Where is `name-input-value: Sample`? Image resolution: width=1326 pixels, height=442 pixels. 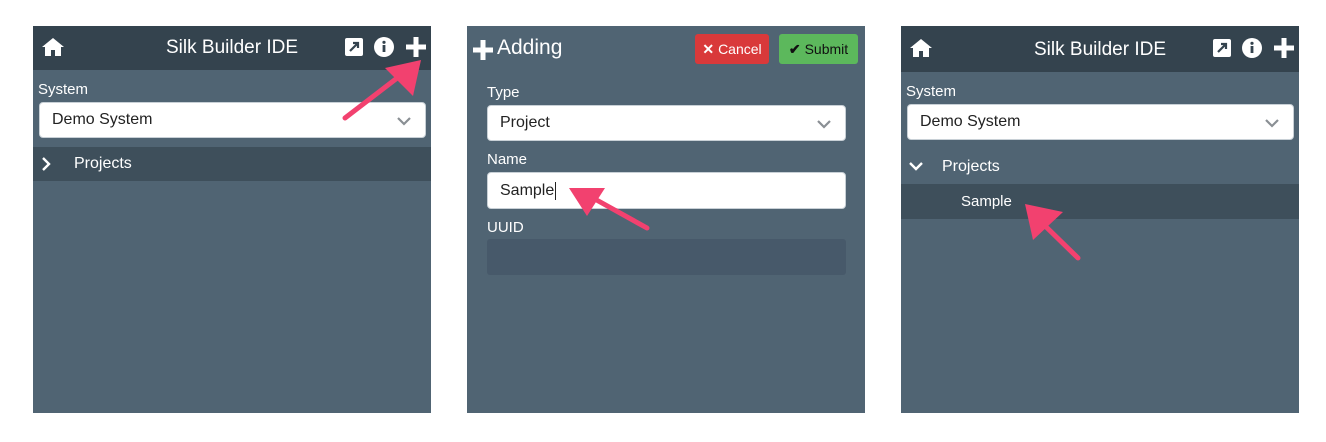
name-input-value: Sample is located at coordinates (527, 190).